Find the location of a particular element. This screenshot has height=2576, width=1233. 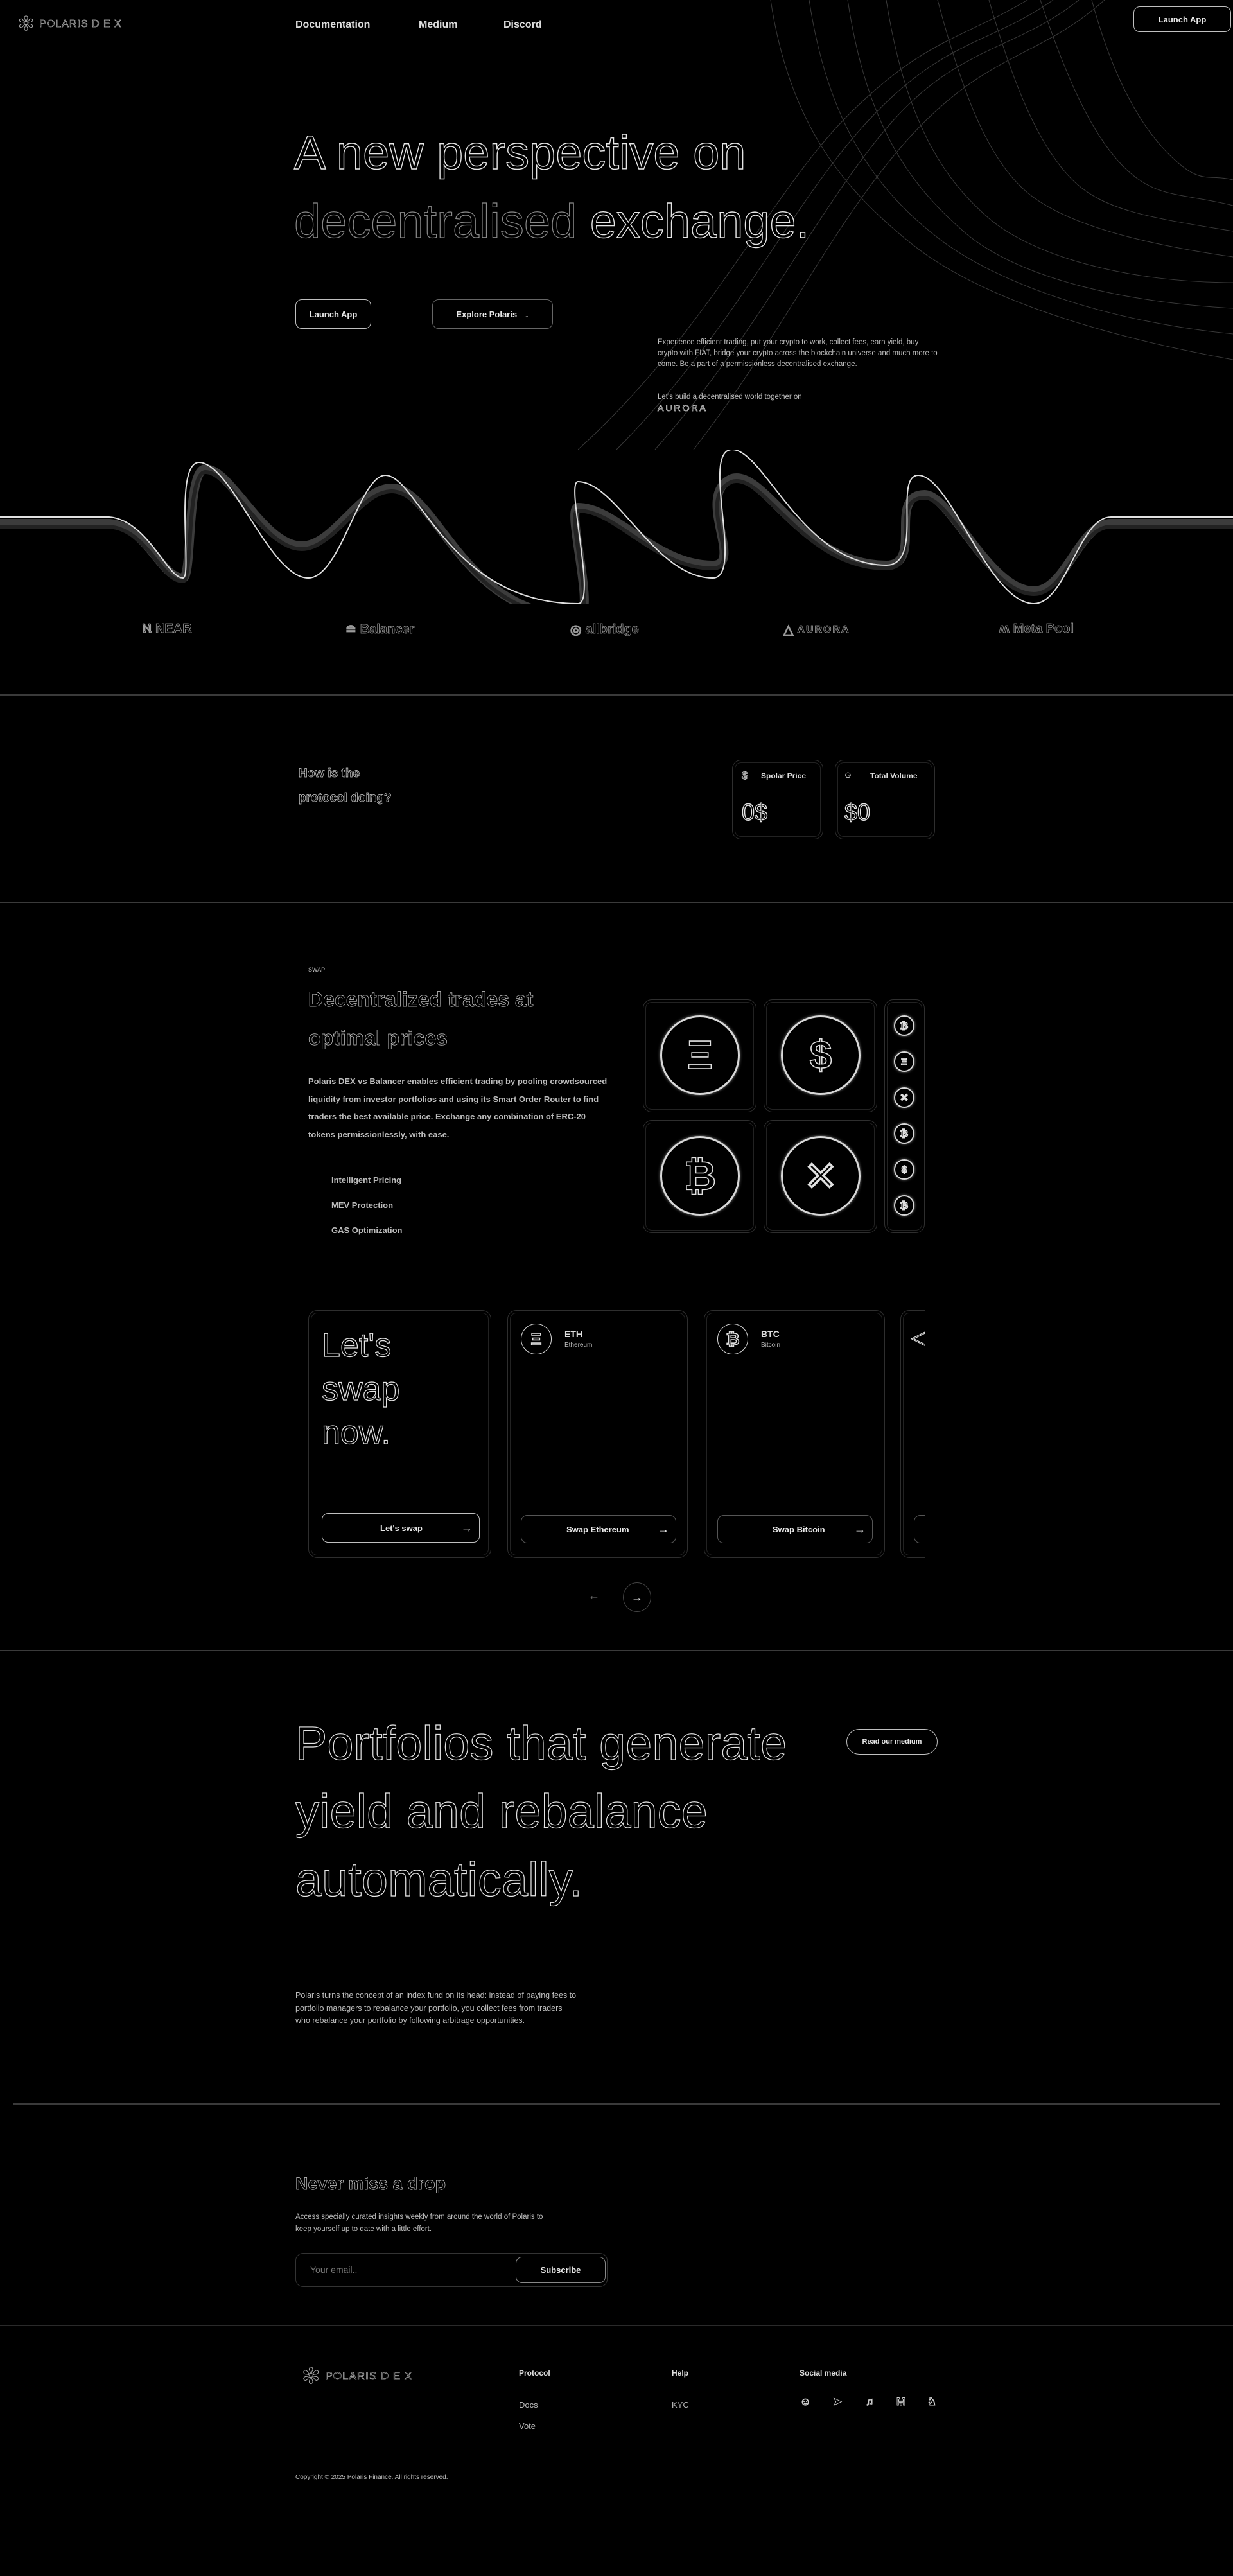

nav-logo: ✻ POLARIS D E X is located at coordinates (69, 24).